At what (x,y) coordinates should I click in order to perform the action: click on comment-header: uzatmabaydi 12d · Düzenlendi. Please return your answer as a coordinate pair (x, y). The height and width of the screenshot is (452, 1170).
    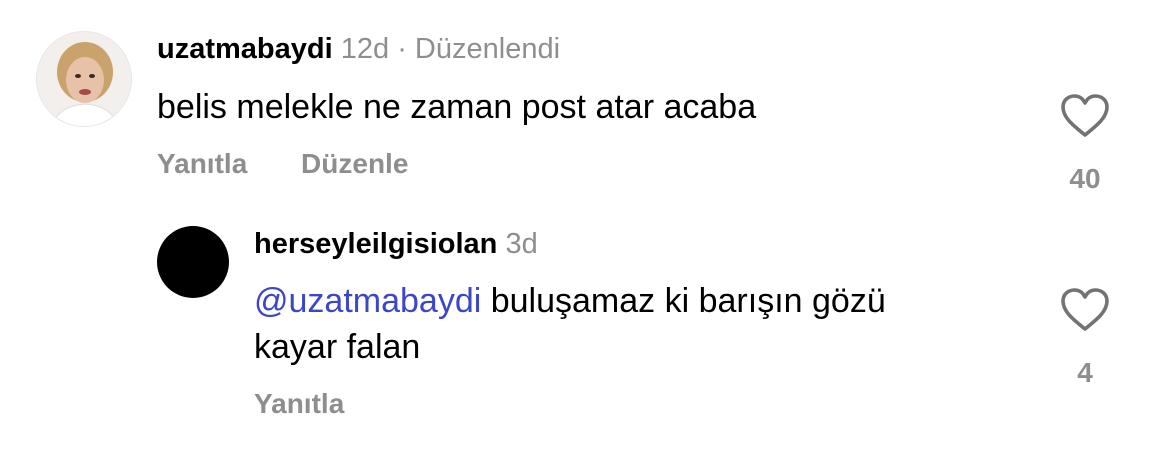
    Looking at the image, I should click on (358, 49).